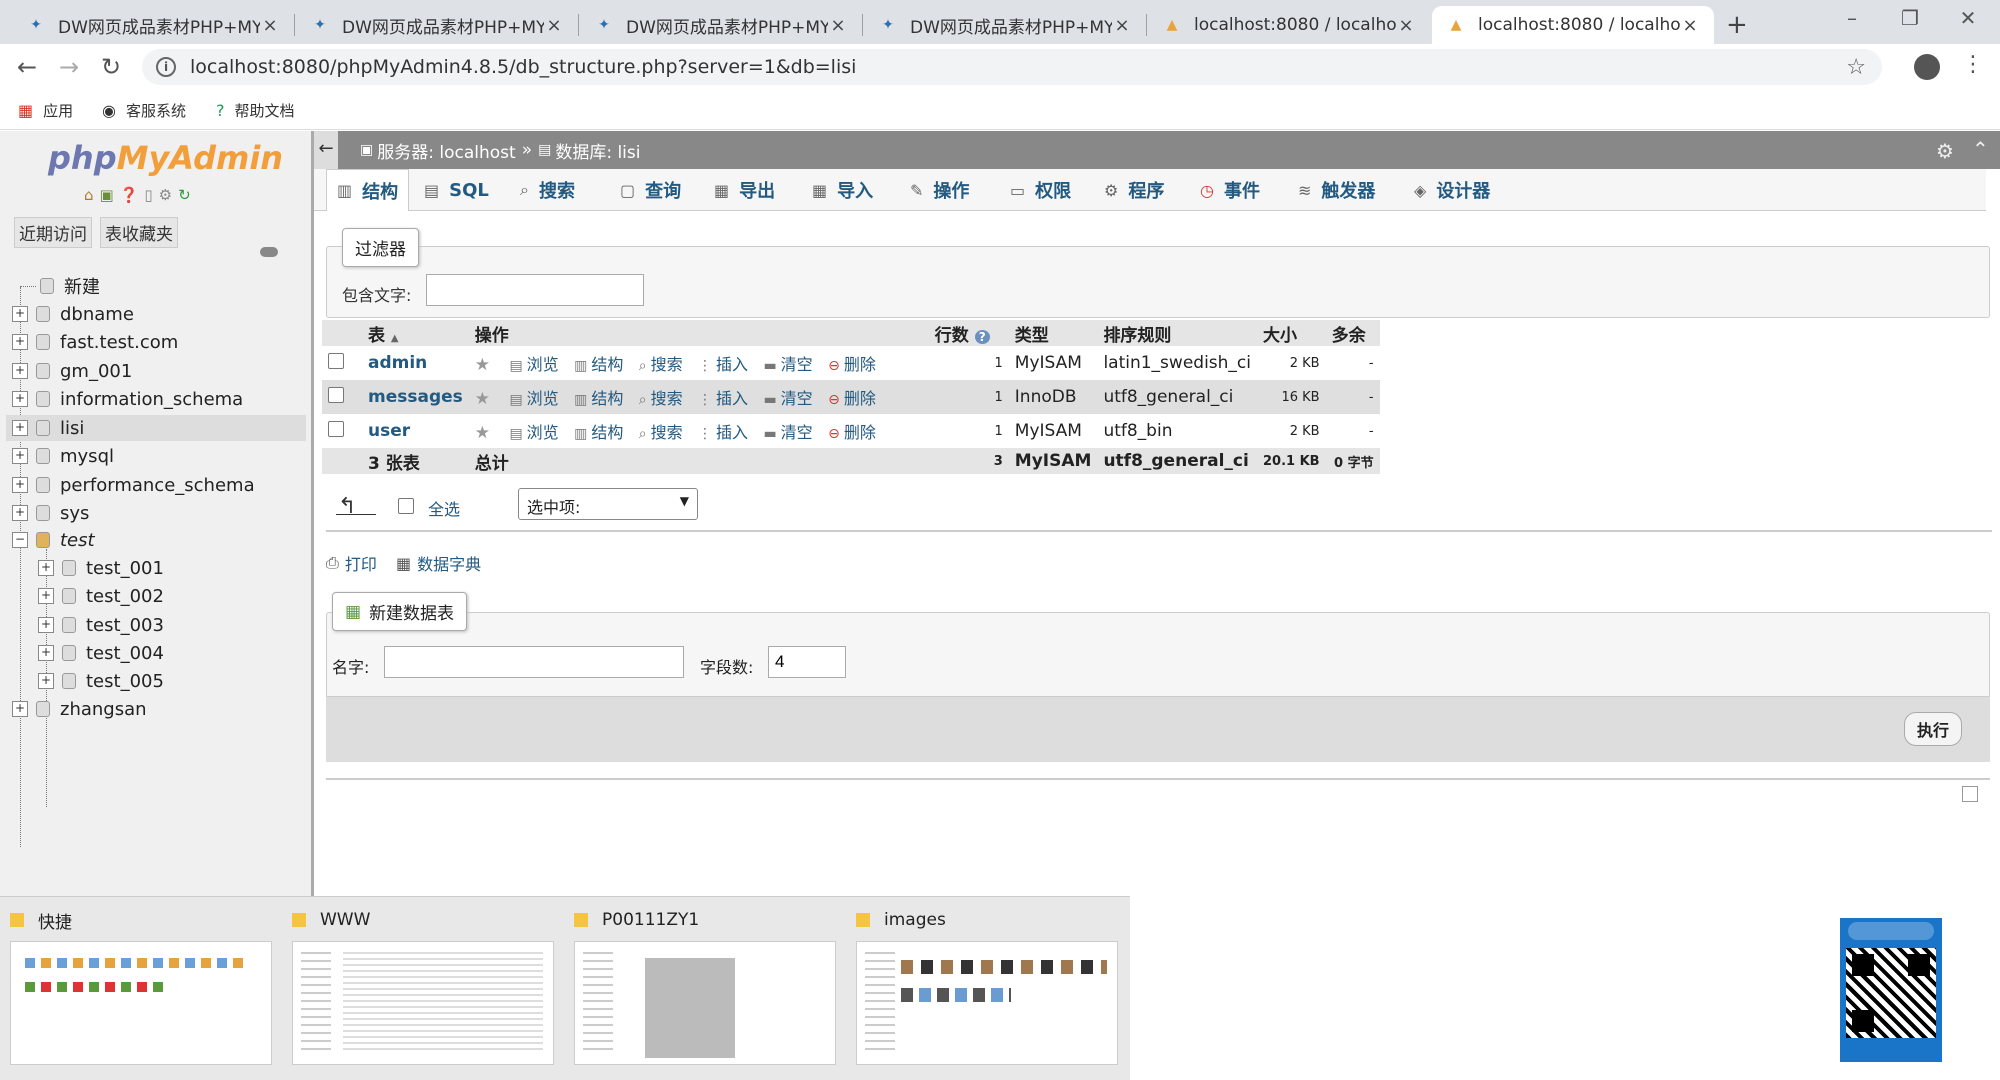 This screenshot has width=2000, height=1080. Describe the element at coordinates (1573, 25) in the screenshot. I see `browser-tab-active: ▲ localhost:8080 / localhost / ×` at that location.